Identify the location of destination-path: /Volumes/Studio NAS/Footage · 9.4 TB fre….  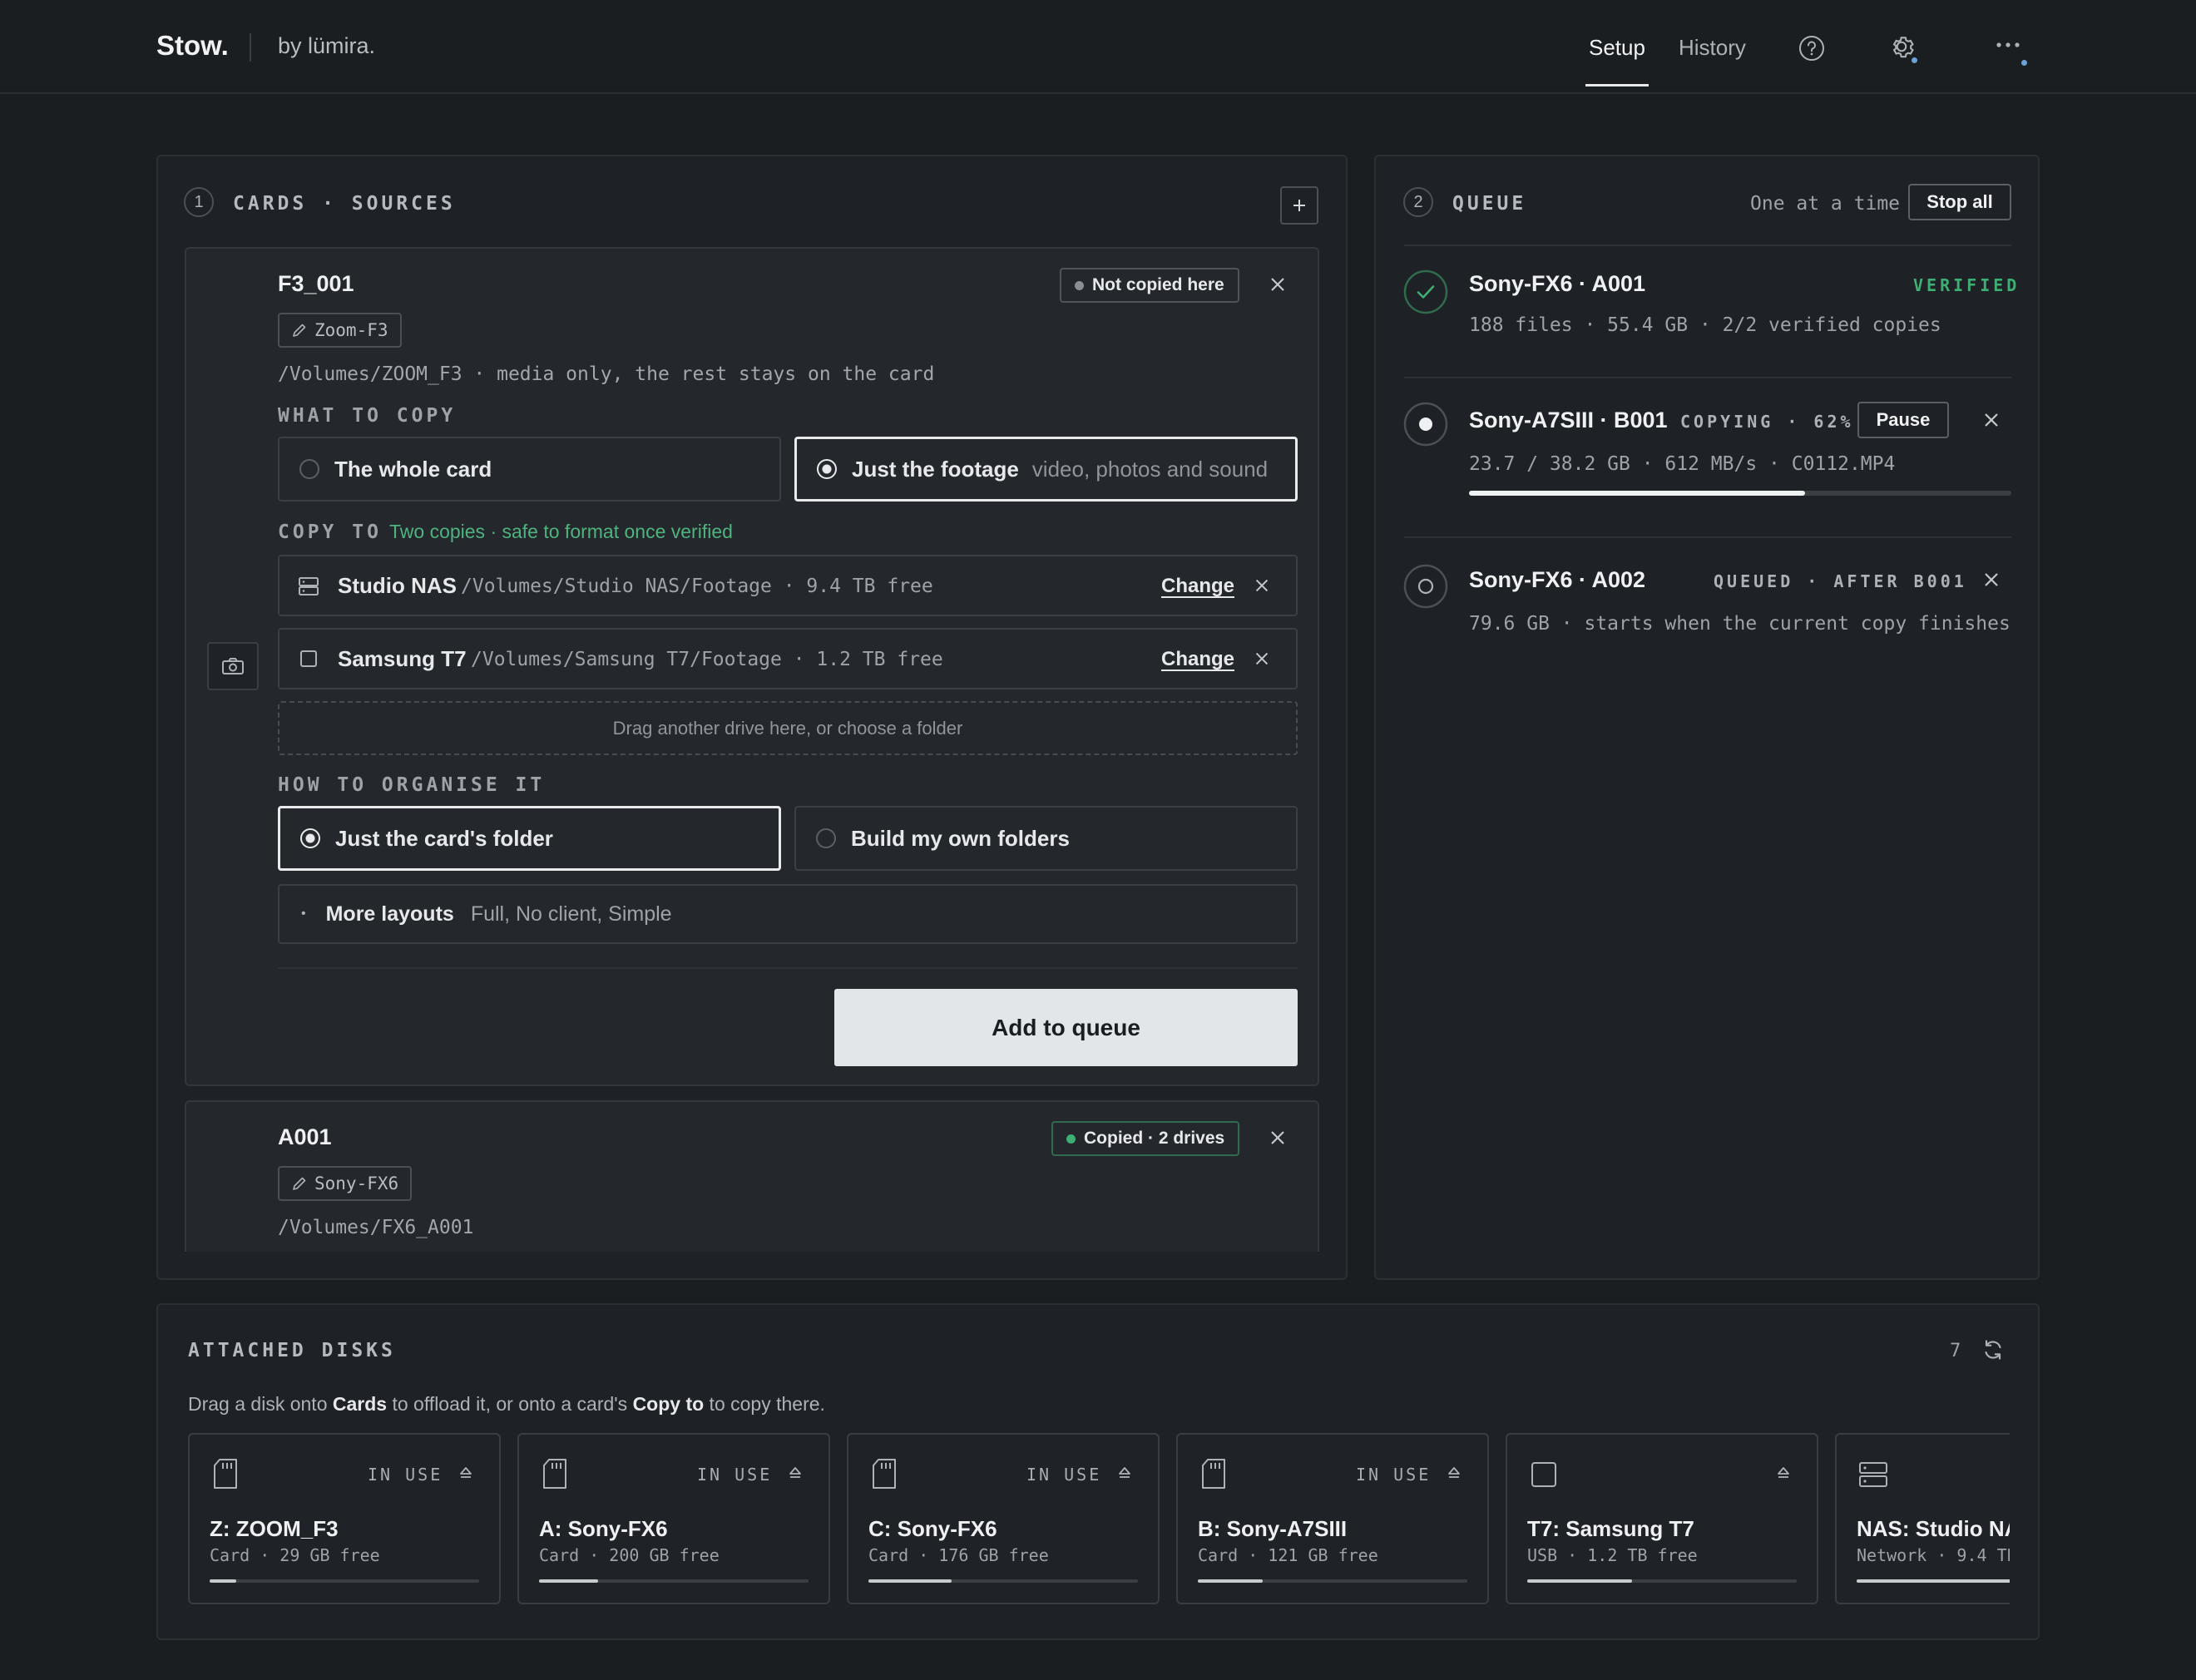
(697, 586).